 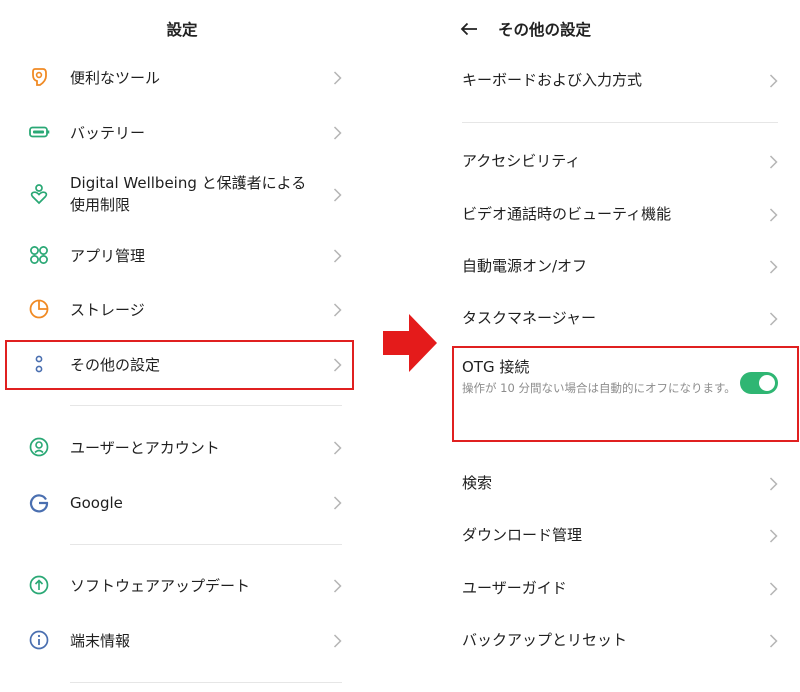 What do you see at coordinates (39, 77) in the screenshot?
I see `tools-icon` at bounding box center [39, 77].